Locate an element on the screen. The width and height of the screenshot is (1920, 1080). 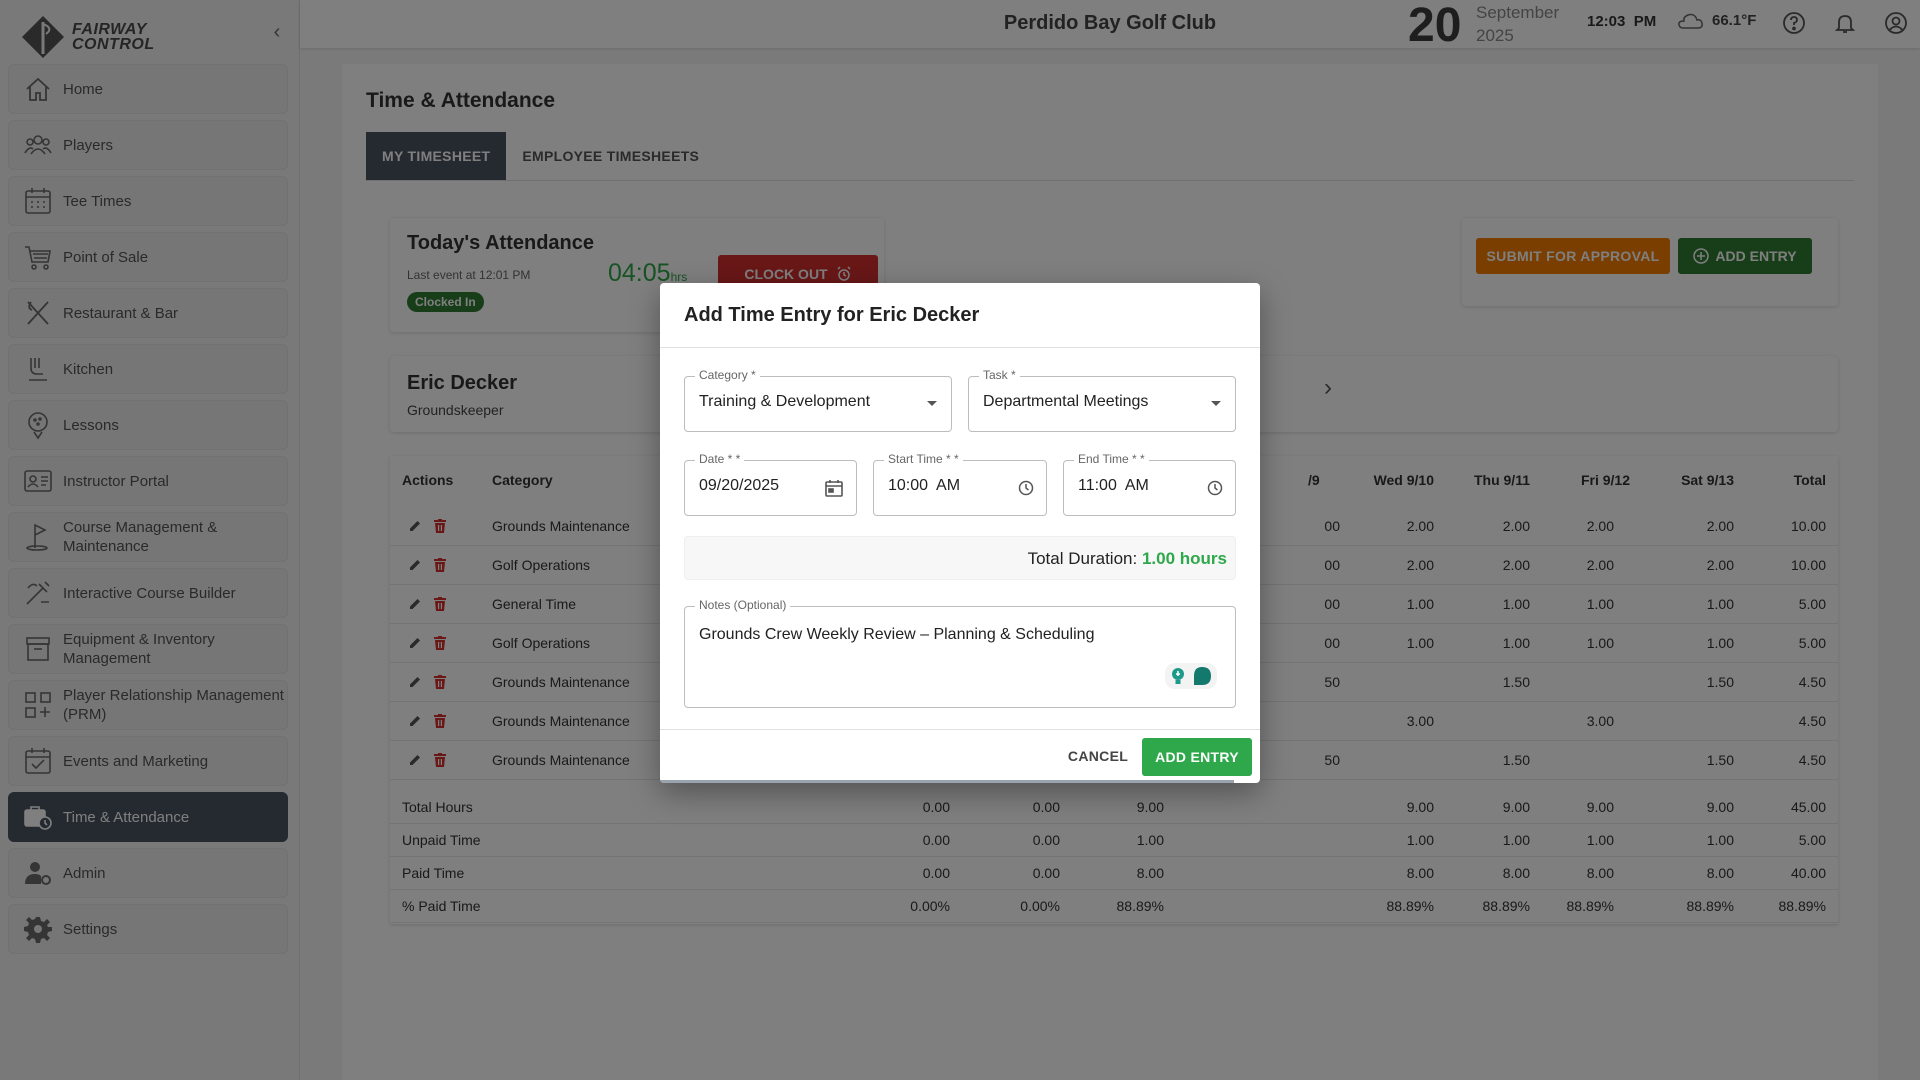
date-field: Date * * 09/20/2025 is located at coordinates (770, 484).